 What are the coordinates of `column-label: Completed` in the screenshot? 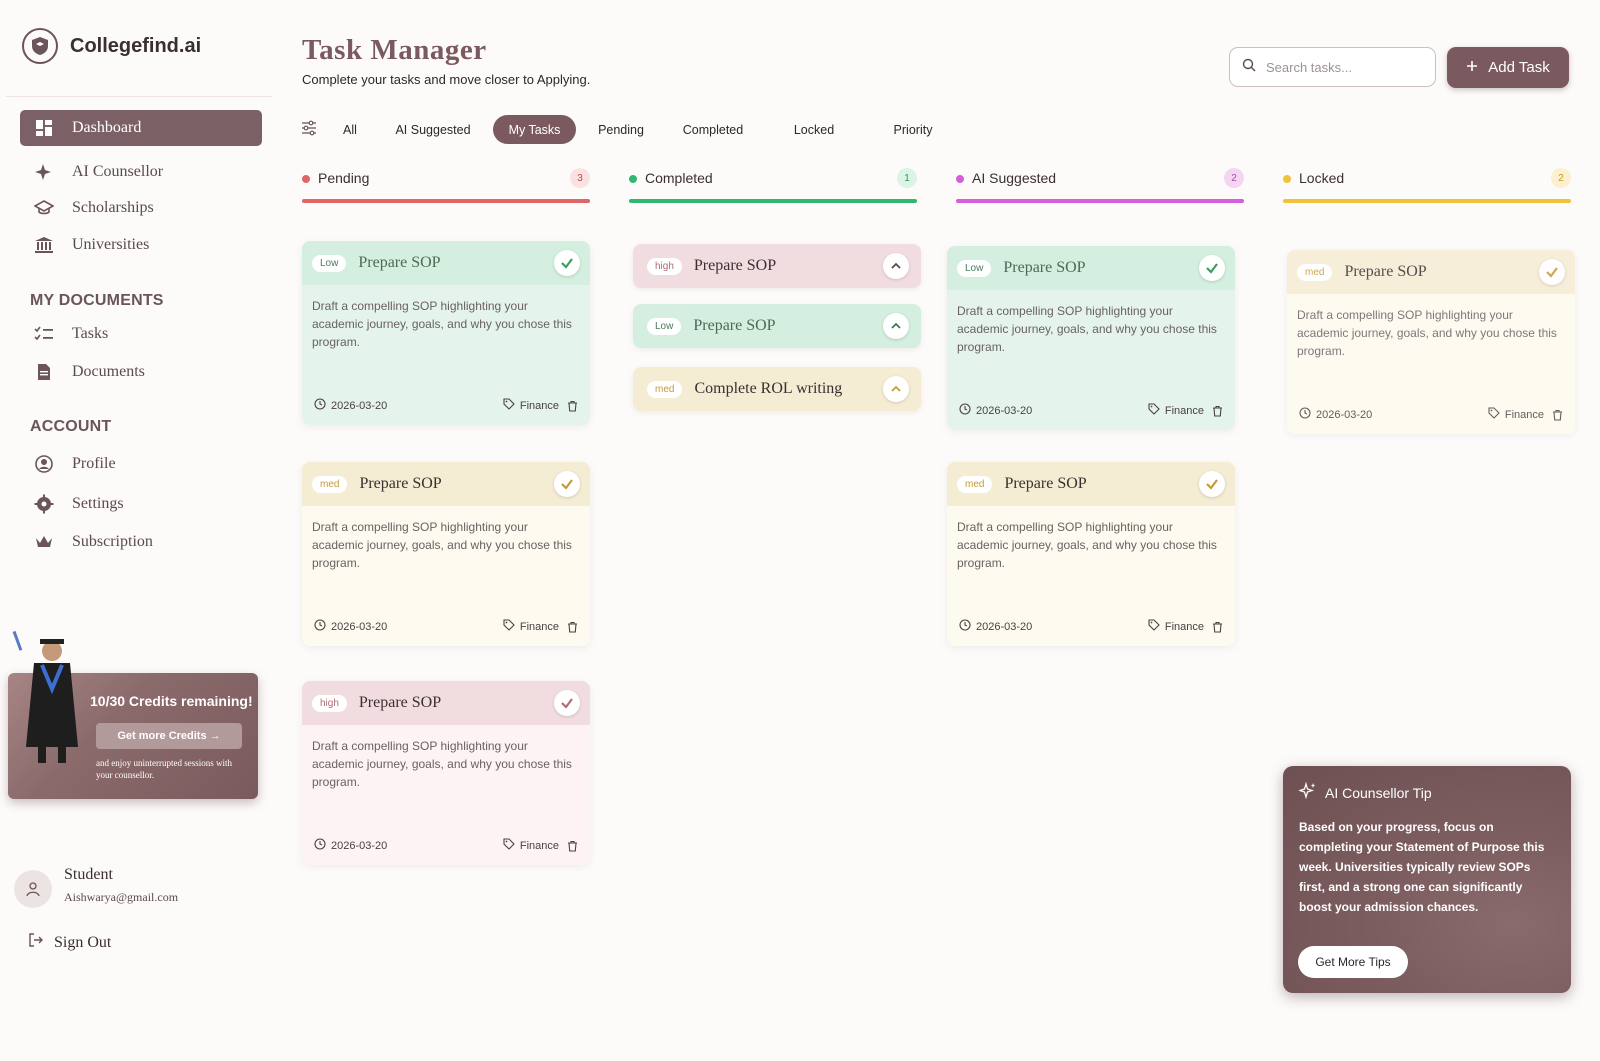 It's located at (679, 178).